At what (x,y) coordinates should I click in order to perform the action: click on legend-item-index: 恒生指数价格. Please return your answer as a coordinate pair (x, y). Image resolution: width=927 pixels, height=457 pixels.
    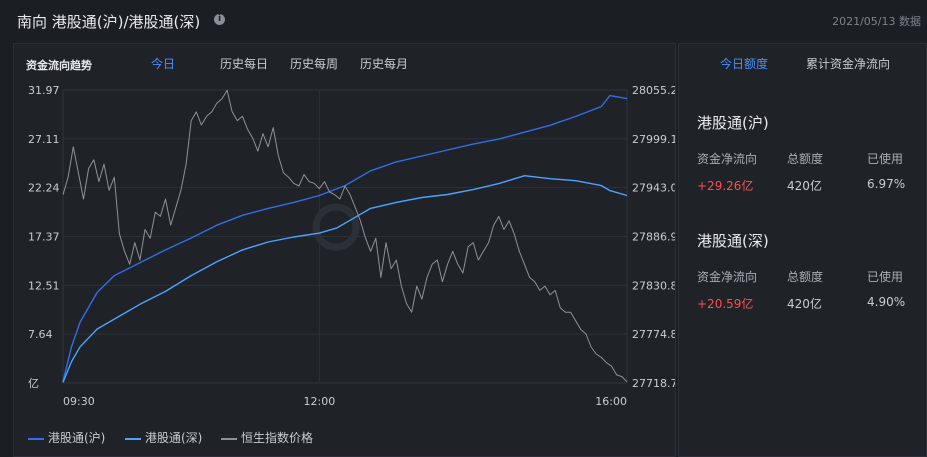
    Looking at the image, I should click on (267, 437).